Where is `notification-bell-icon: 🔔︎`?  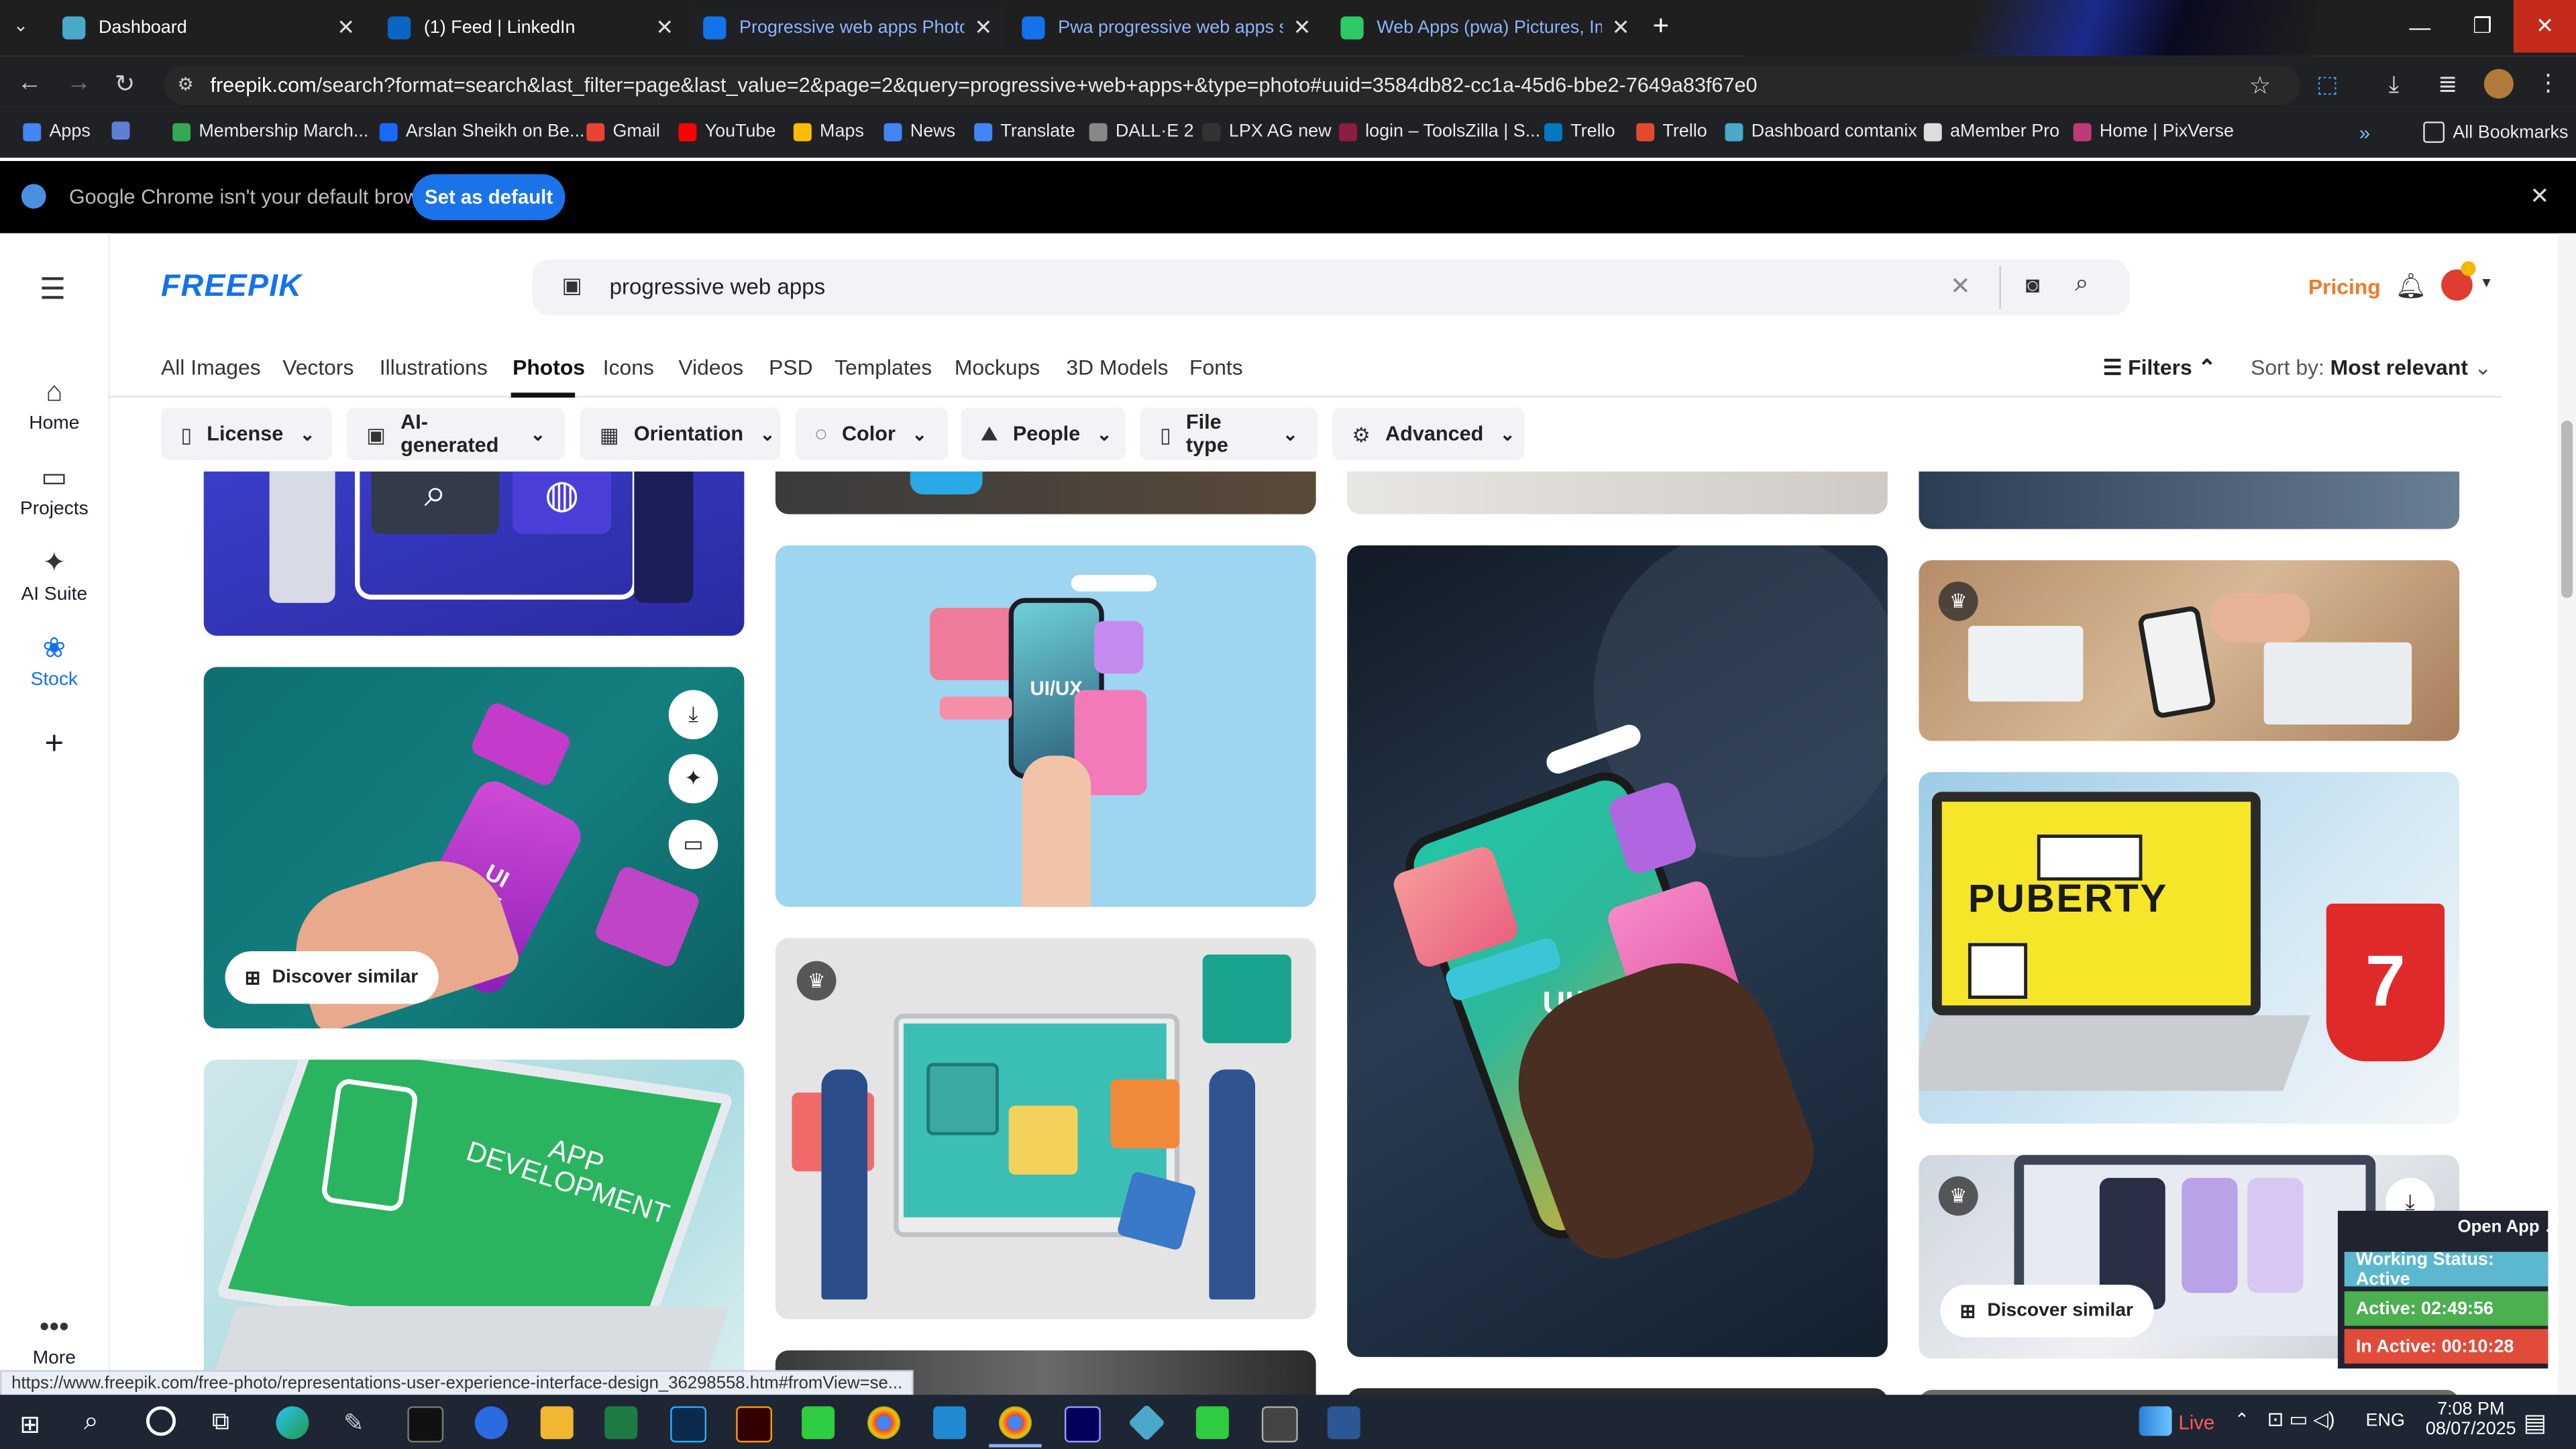
notification-bell-icon: 🔔︎ is located at coordinates (2411, 286).